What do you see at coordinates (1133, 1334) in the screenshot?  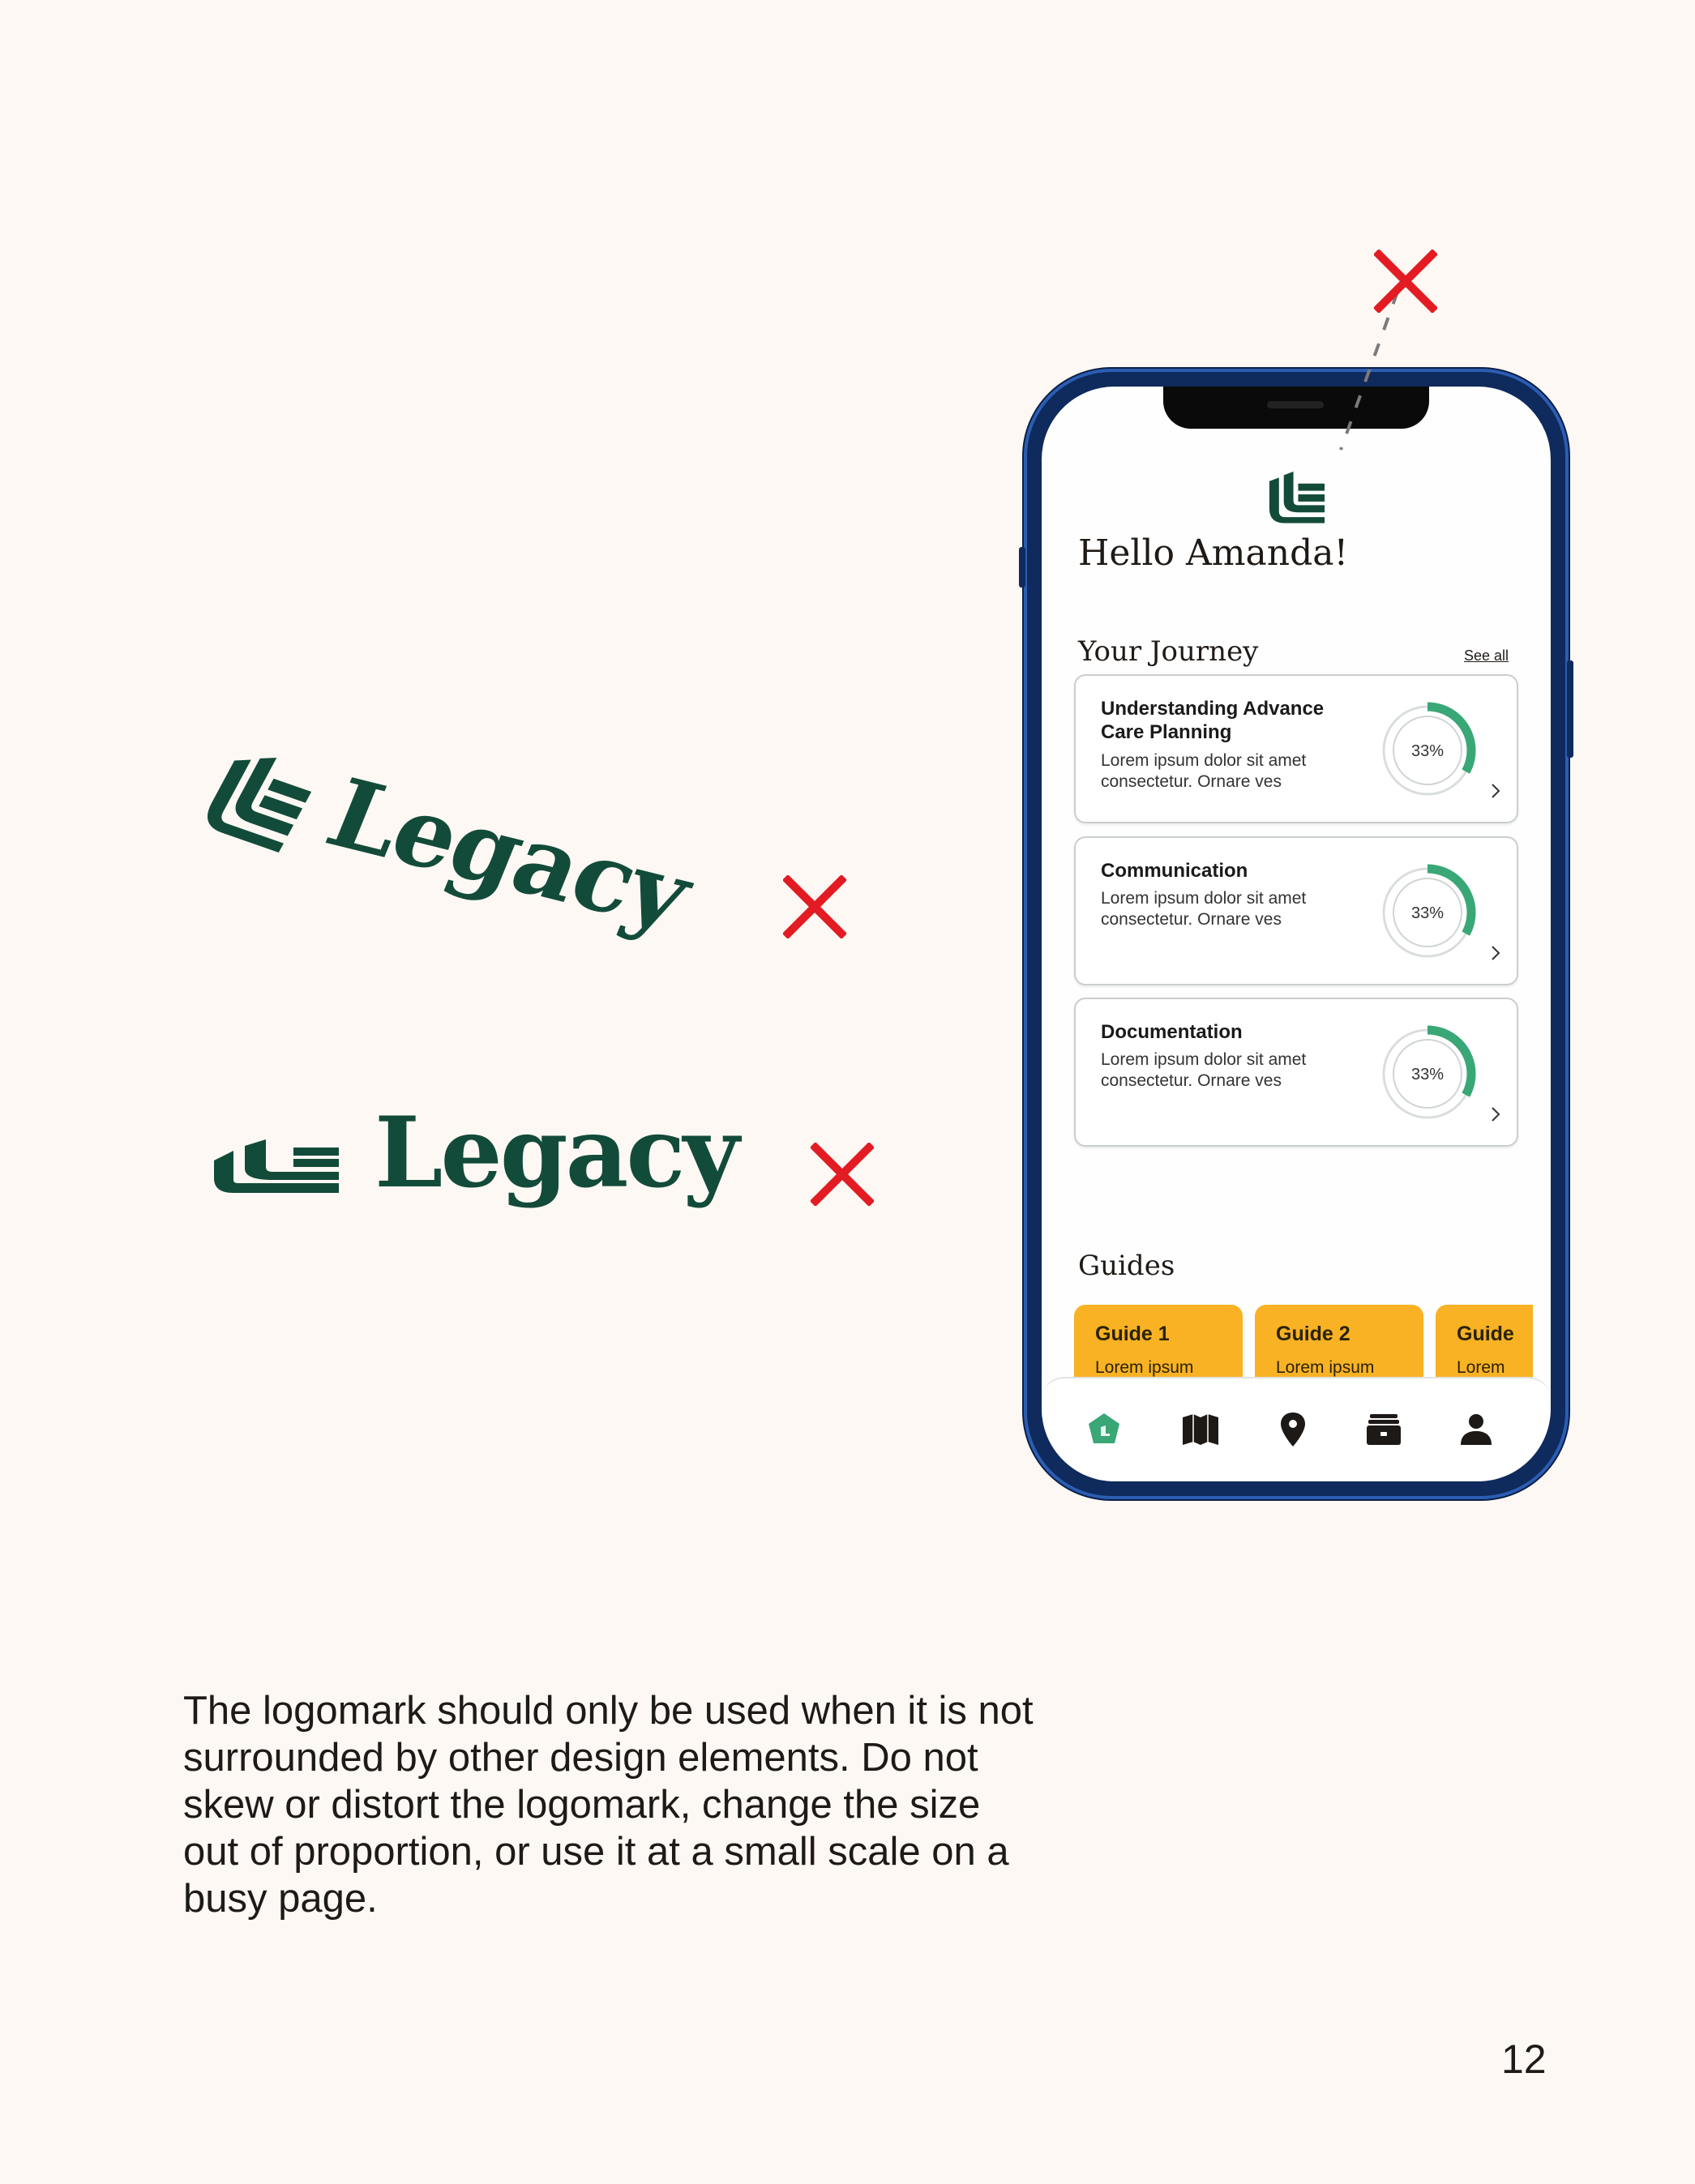 I see `guide-card-title: Guide 1` at bounding box center [1133, 1334].